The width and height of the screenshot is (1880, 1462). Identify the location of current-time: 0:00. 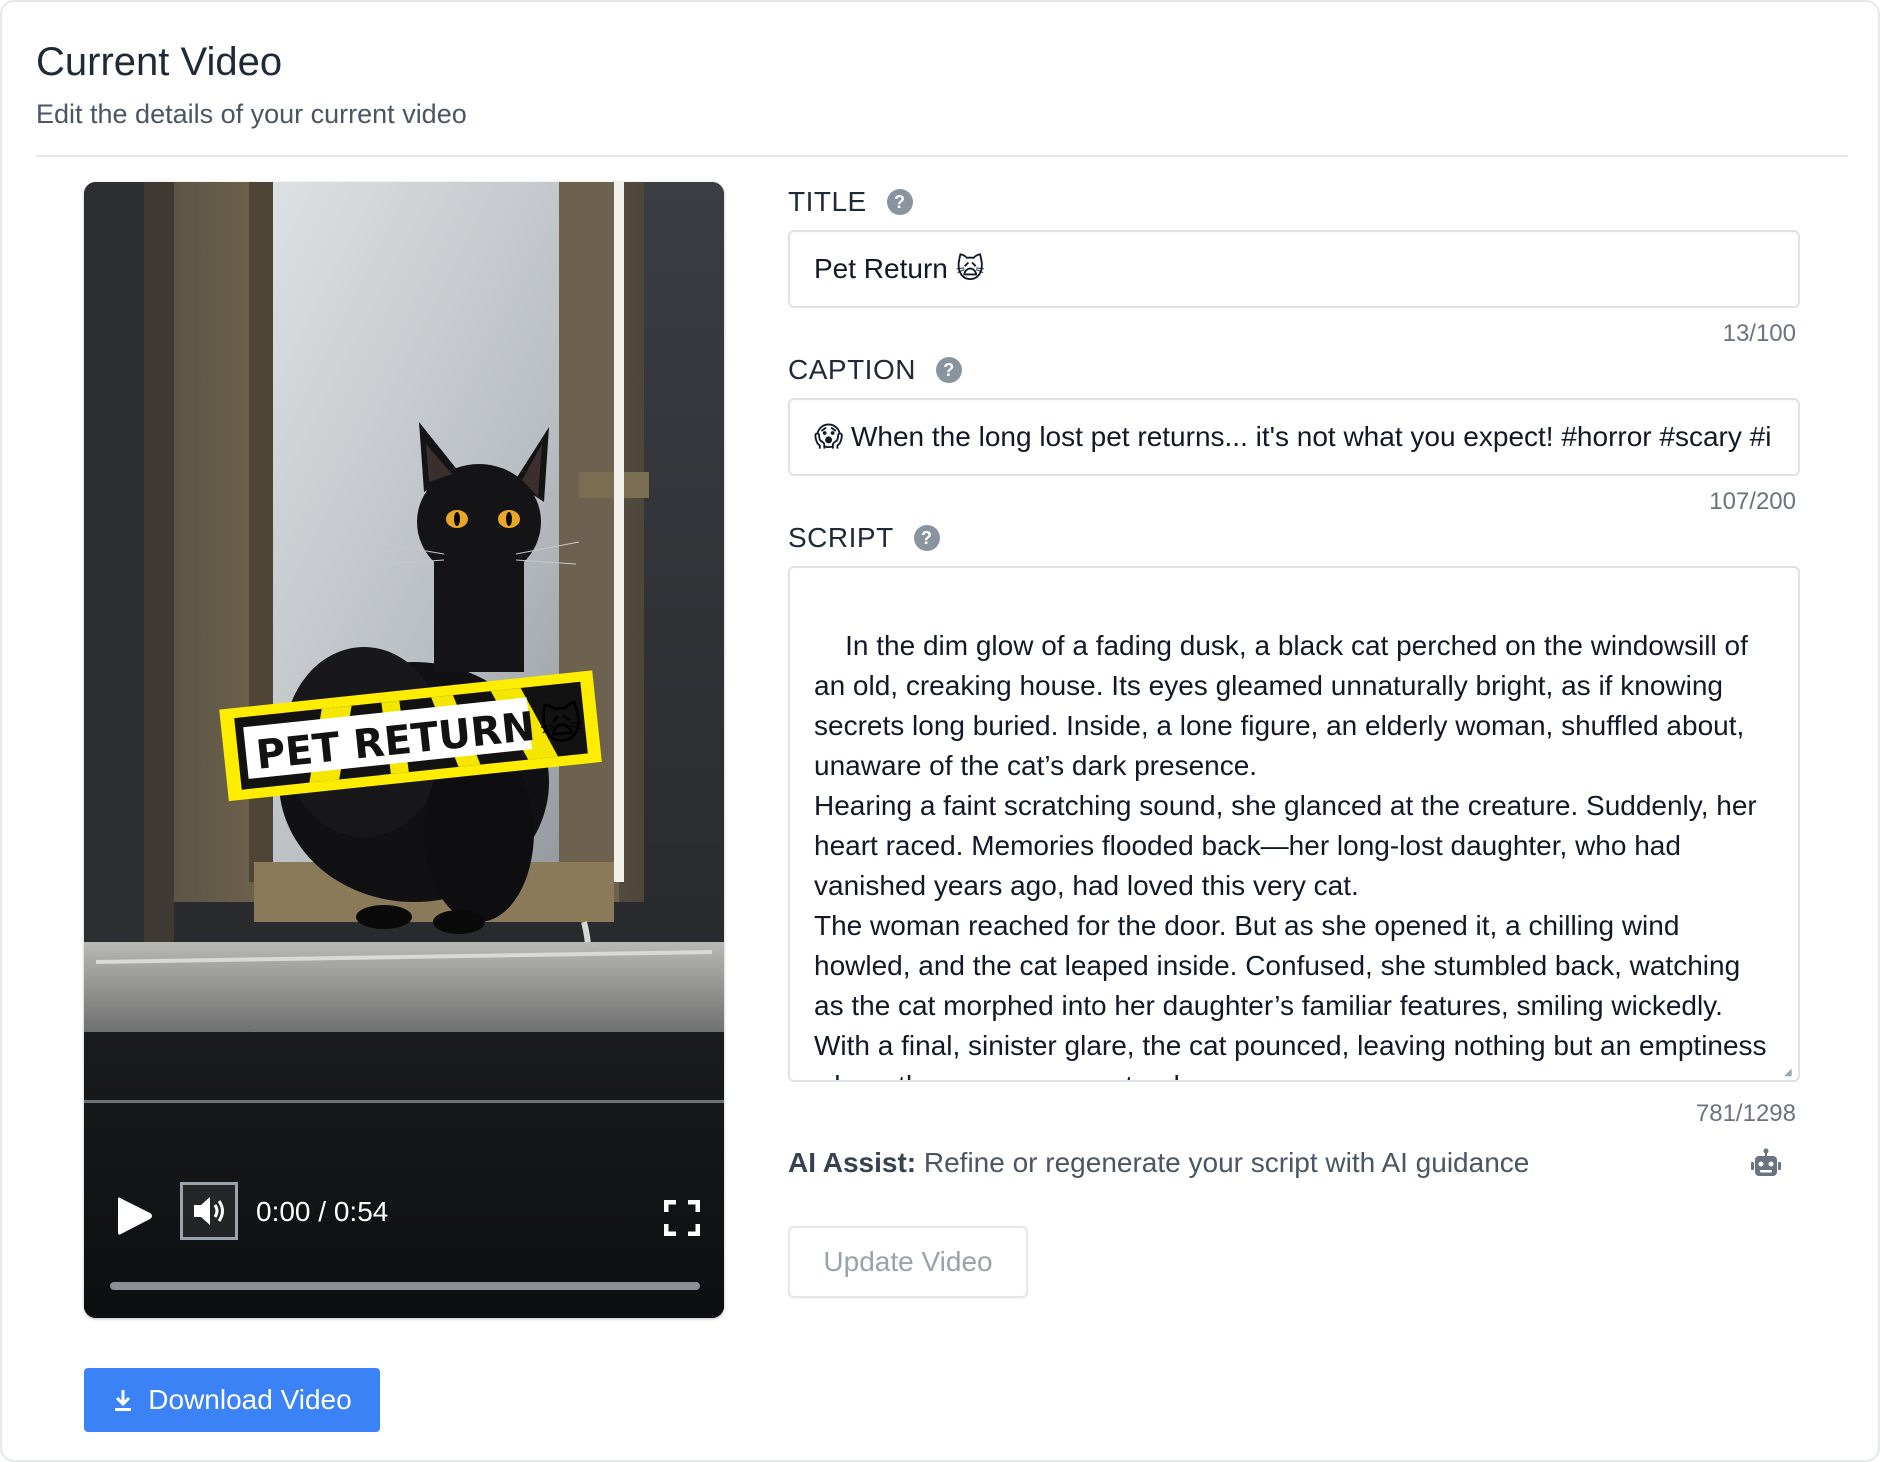
(283, 1211).